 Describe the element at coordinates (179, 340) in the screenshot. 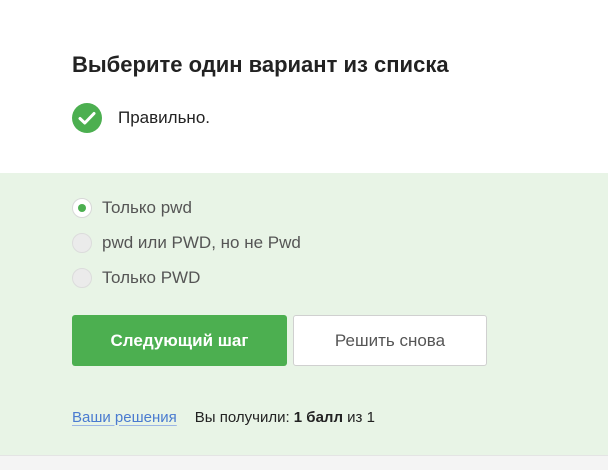

I see `next-step-button: Следующий шаг` at that location.